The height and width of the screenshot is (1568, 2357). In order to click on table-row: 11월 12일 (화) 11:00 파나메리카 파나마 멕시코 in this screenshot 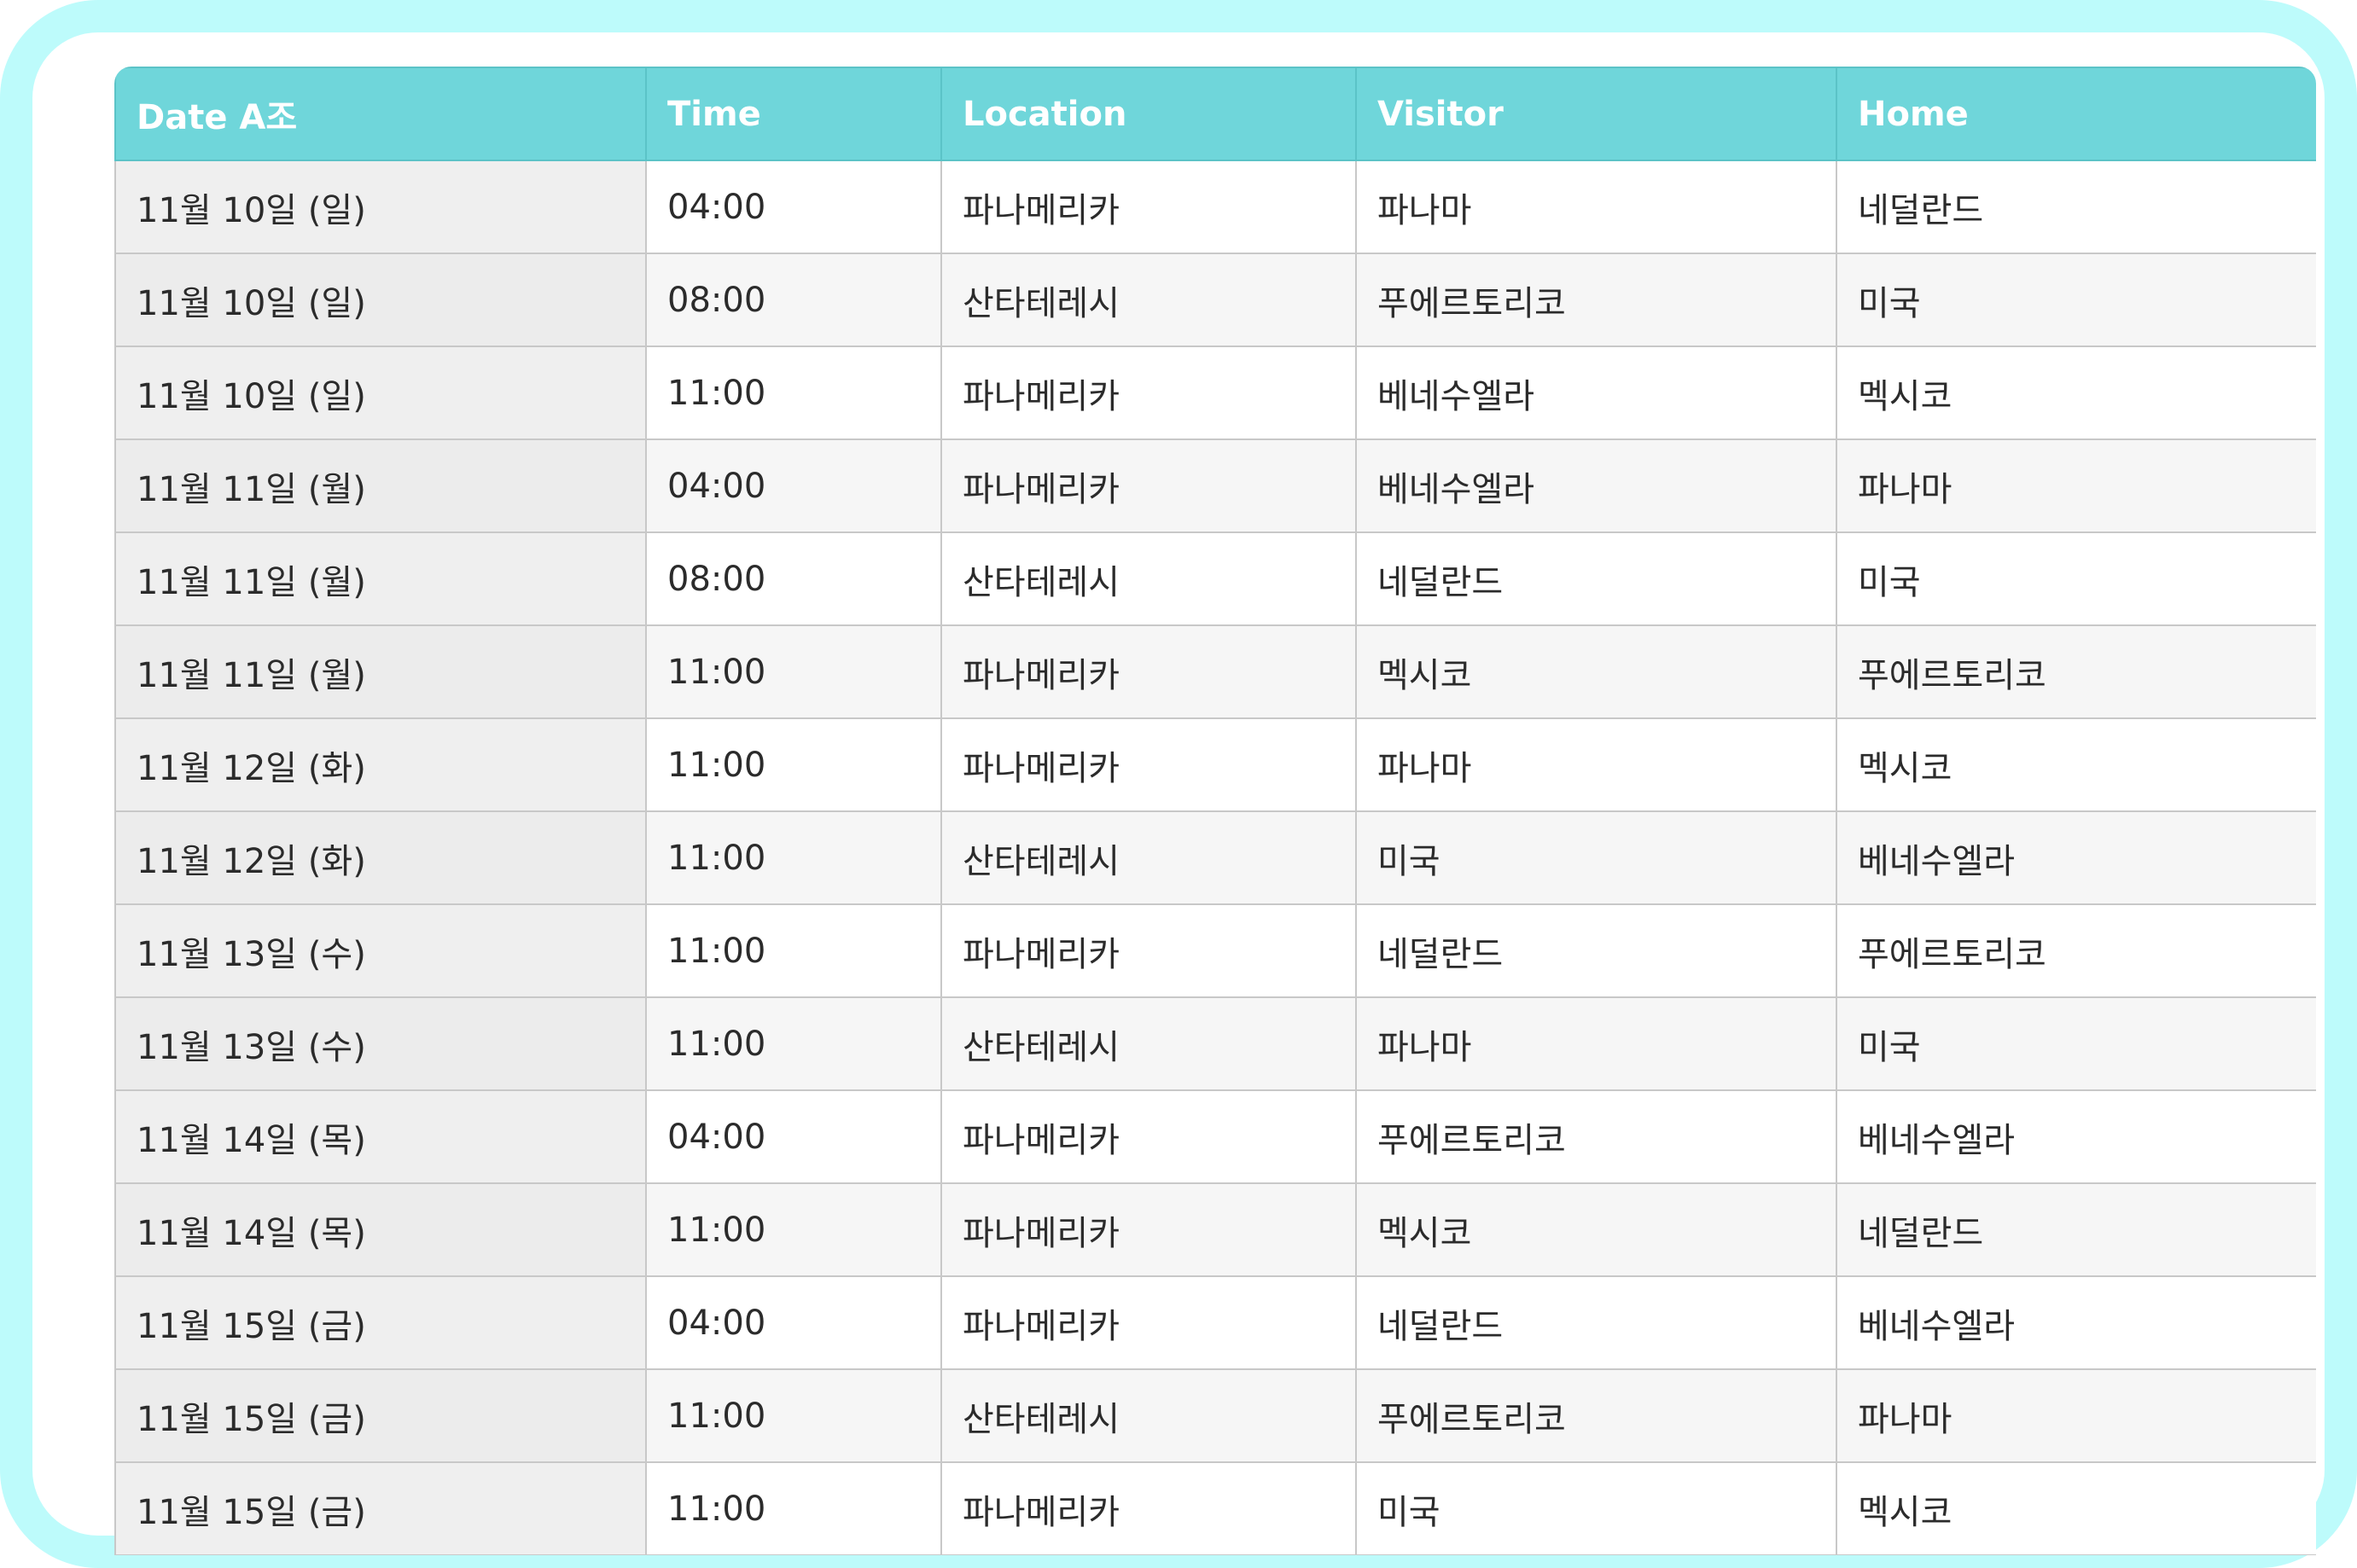, I will do `click(1215, 764)`.